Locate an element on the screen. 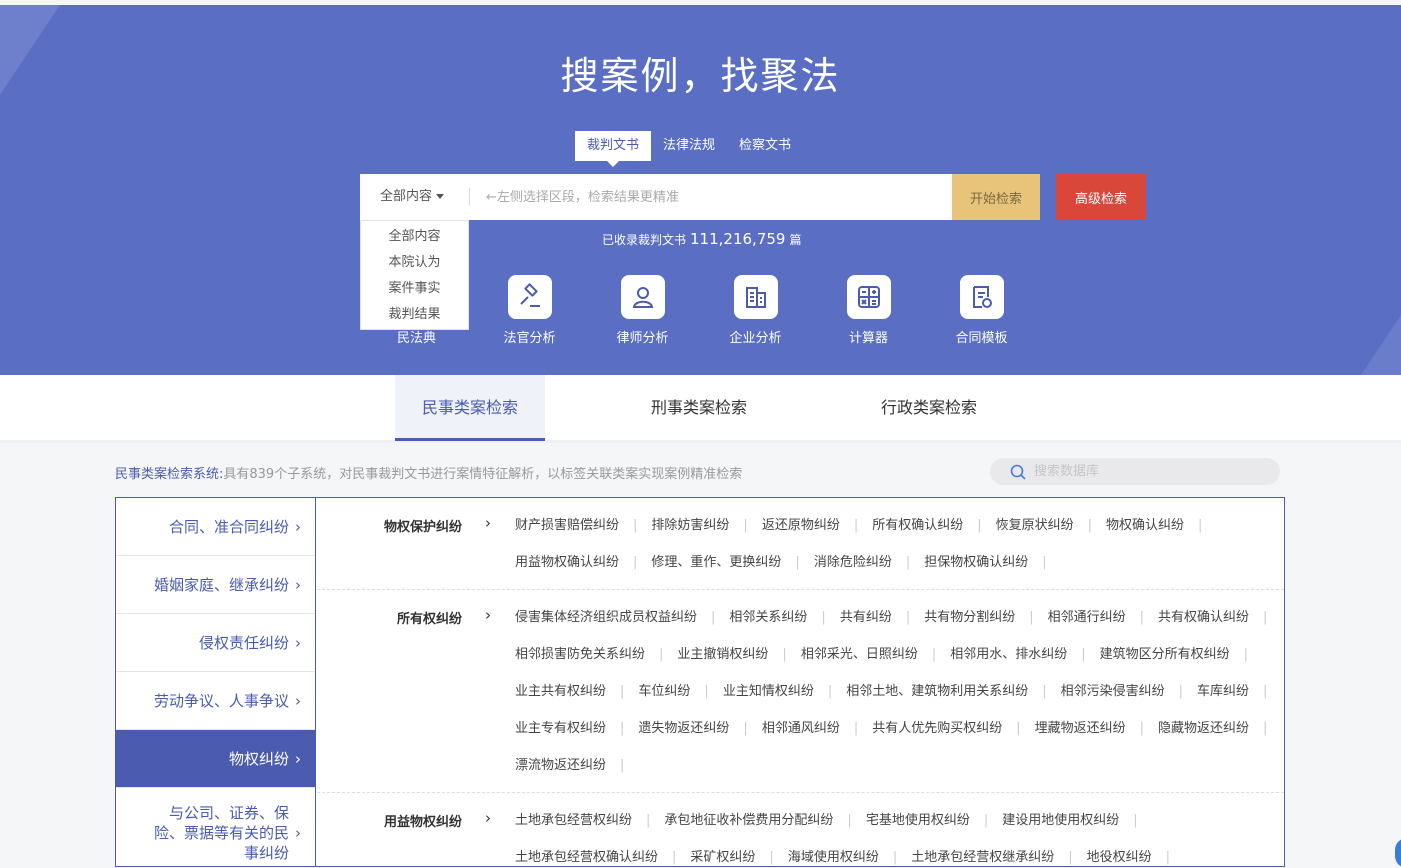 The image size is (1401, 868). case-type-link: 共有人优先购买权纠纷 is located at coordinates (953, 728).